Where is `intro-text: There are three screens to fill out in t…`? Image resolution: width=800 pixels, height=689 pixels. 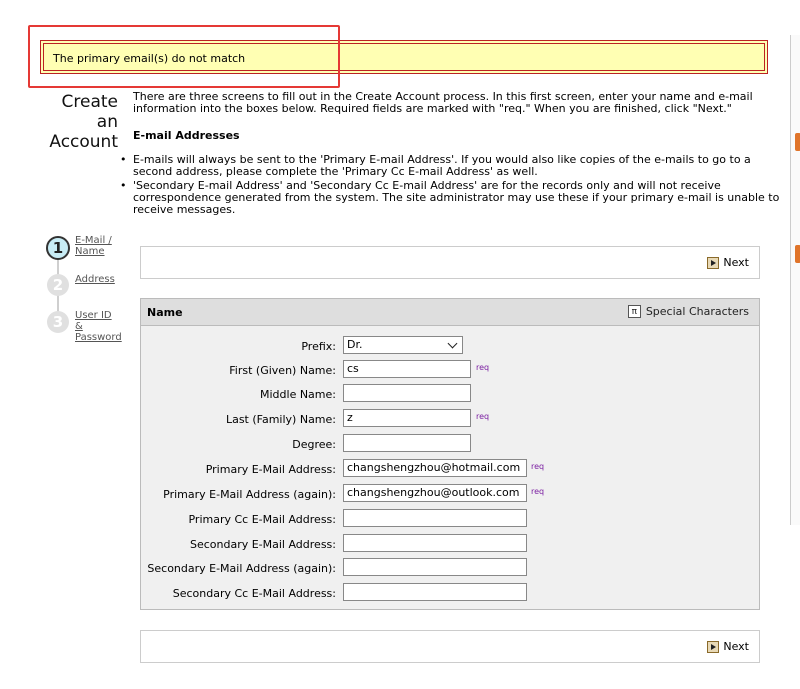
intro-text: There are three screens to fill out in t… is located at coordinates (443, 102).